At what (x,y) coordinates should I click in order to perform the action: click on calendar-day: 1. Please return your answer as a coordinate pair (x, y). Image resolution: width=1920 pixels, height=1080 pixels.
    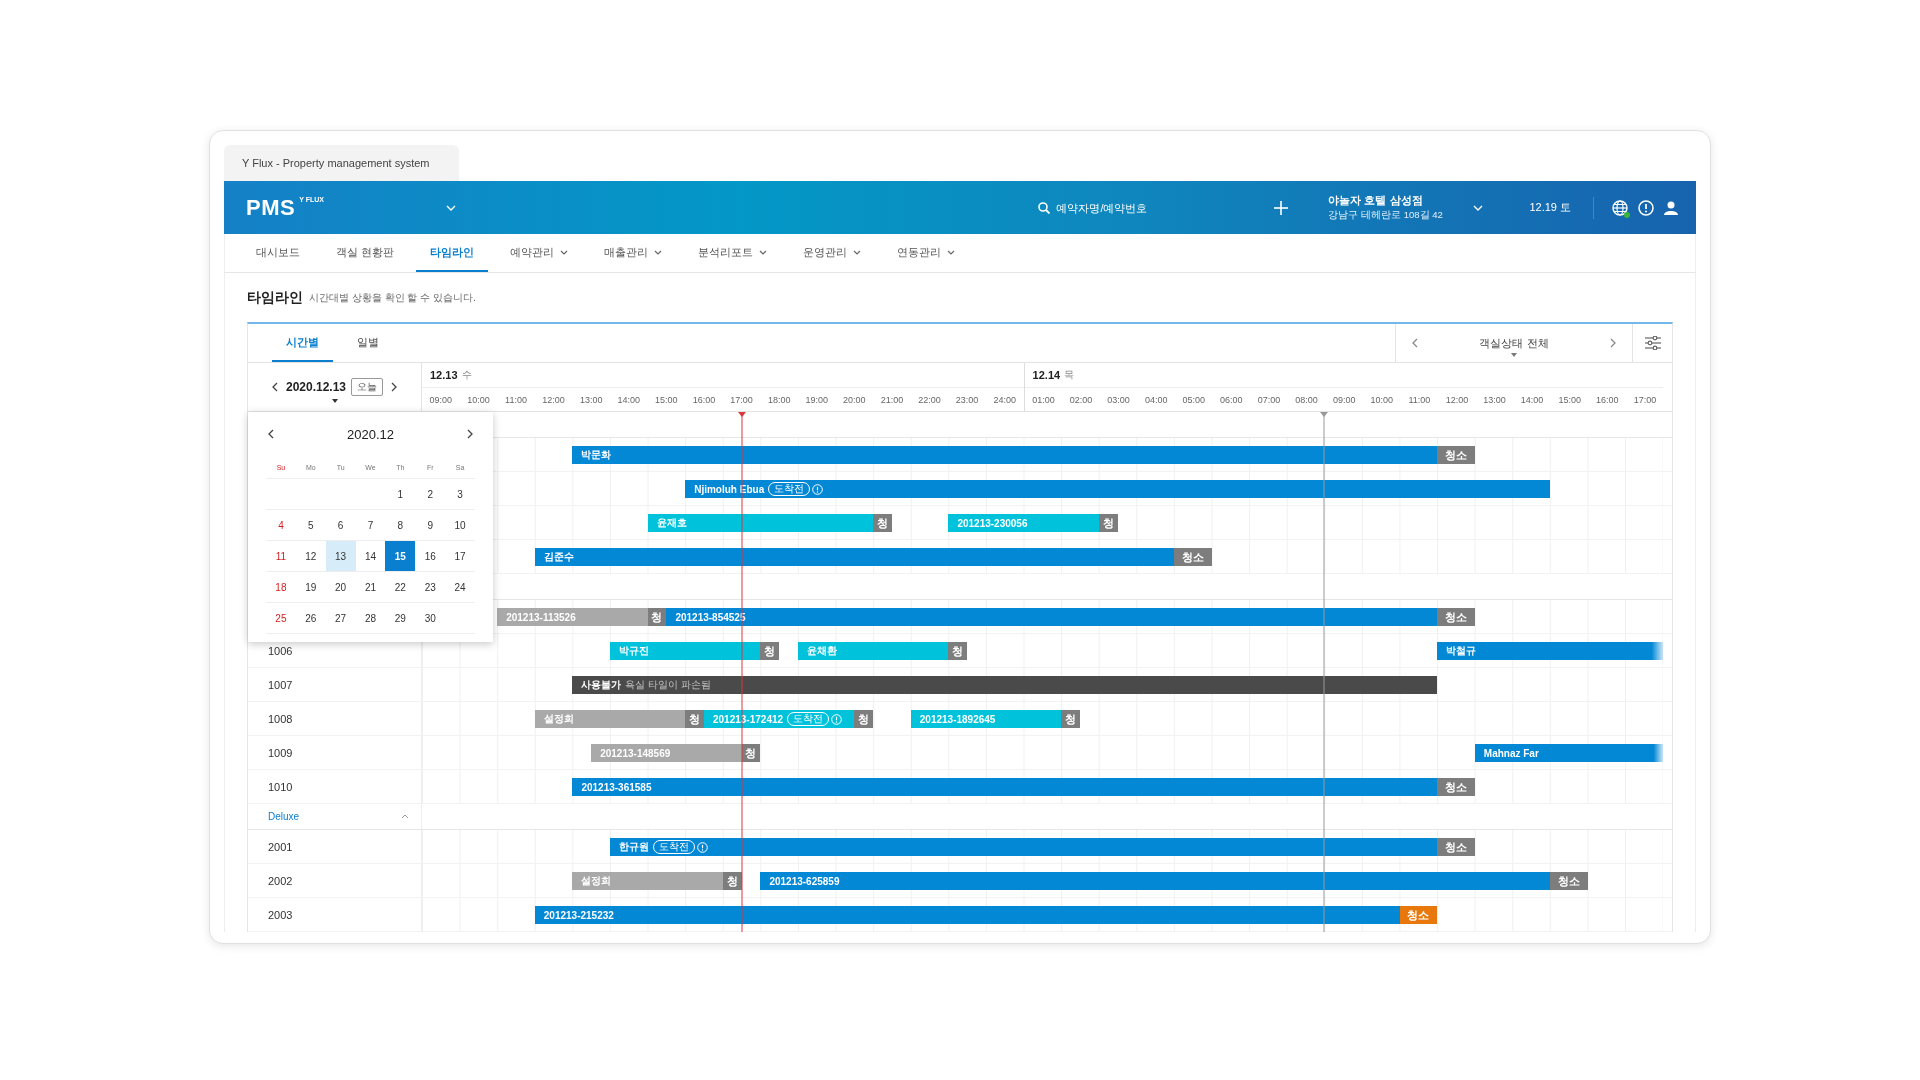
    Looking at the image, I should click on (400, 494).